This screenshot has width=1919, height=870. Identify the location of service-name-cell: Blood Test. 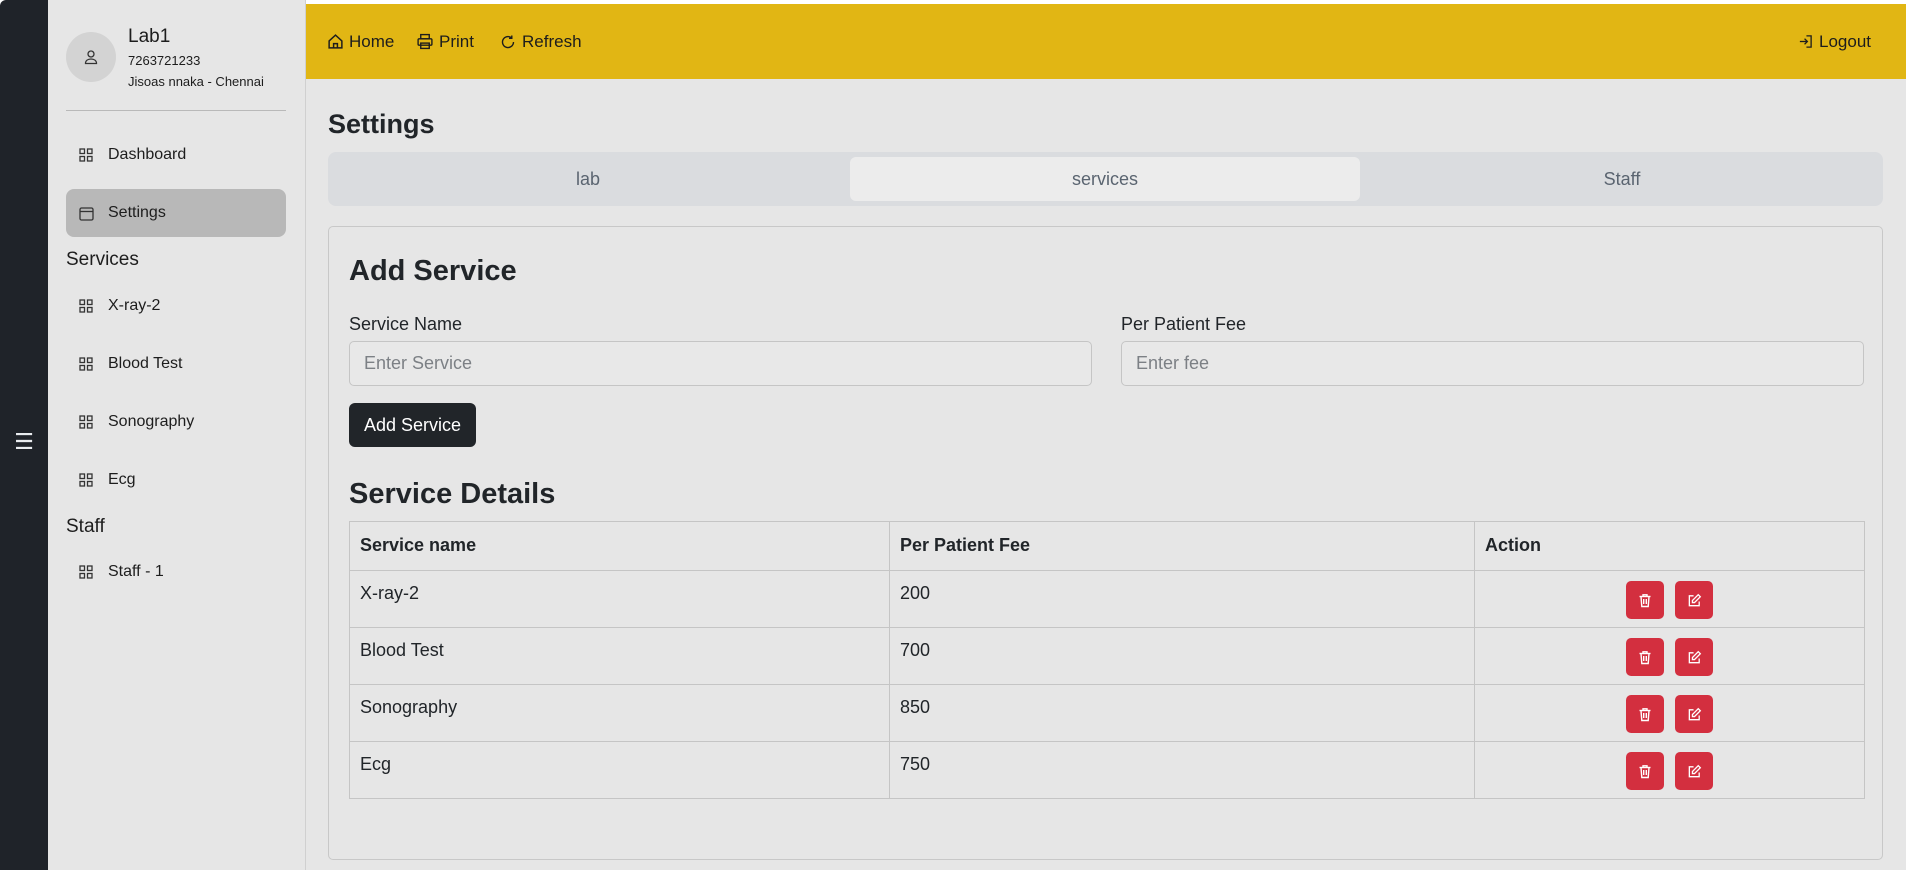
(619, 656).